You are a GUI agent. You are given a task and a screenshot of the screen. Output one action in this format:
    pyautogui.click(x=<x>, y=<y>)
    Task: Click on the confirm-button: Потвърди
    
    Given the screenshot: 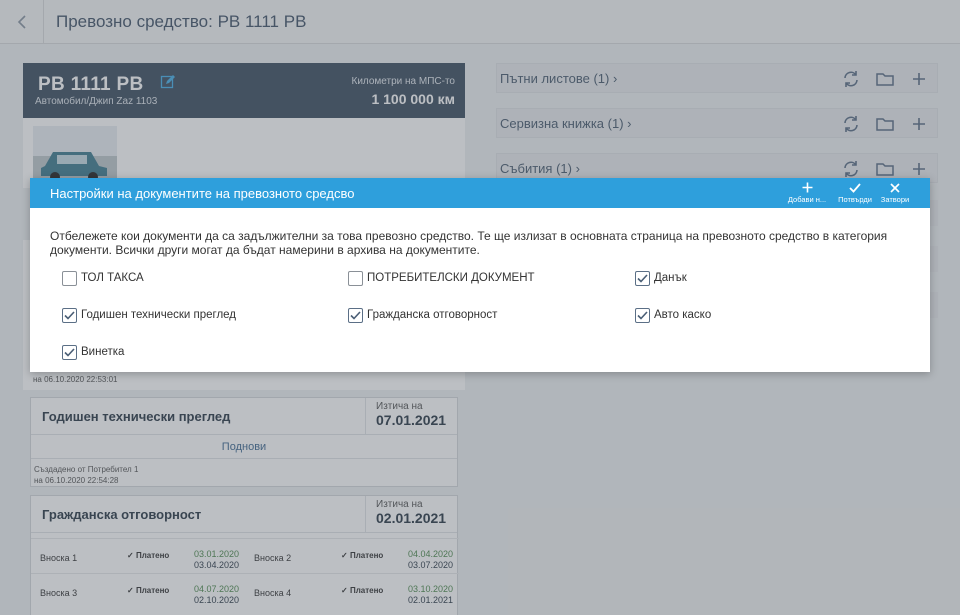 What is the action you would take?
    pyautogui.click(x=855, y=192)
    